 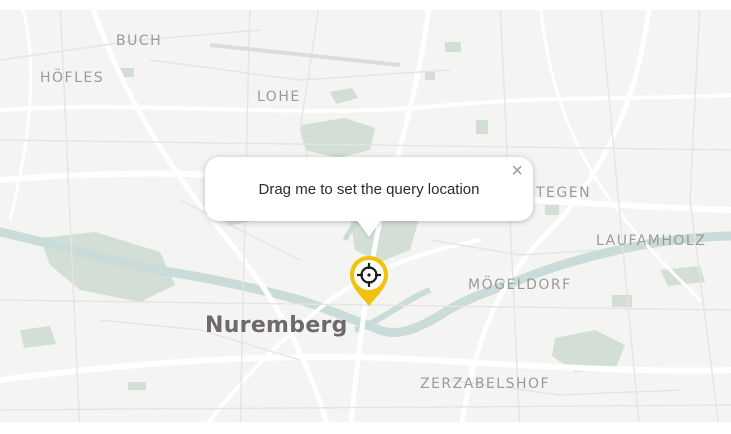 What do you see at coordinates (365, 5) in the screenshot?
I see `map-top-edge` at bounding box center [365, 5].